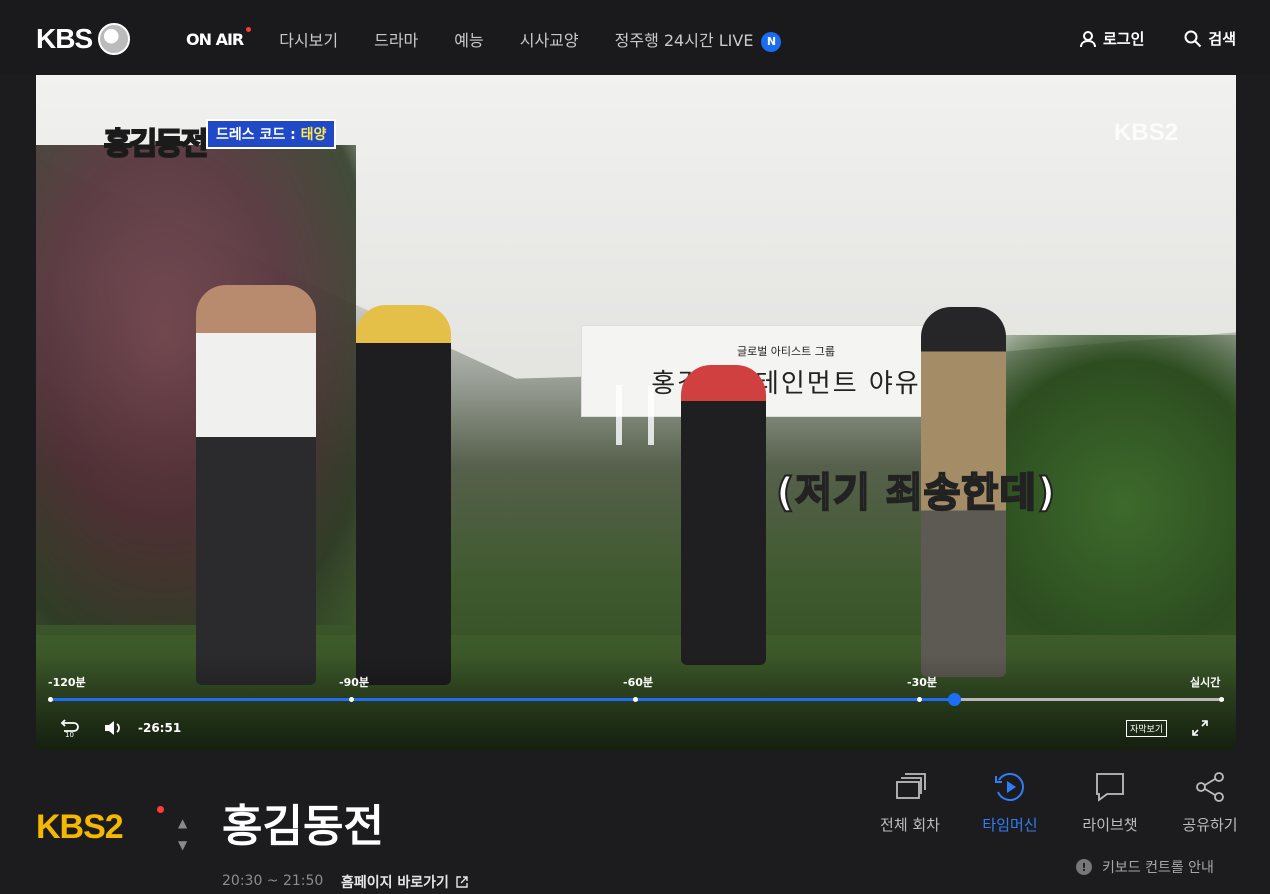 This screenshot has height=894, width=1270. What do you see at coordinates (69, 735) in the screenshot?
I see `svg-text: 10` at bounding box center [69, 735].